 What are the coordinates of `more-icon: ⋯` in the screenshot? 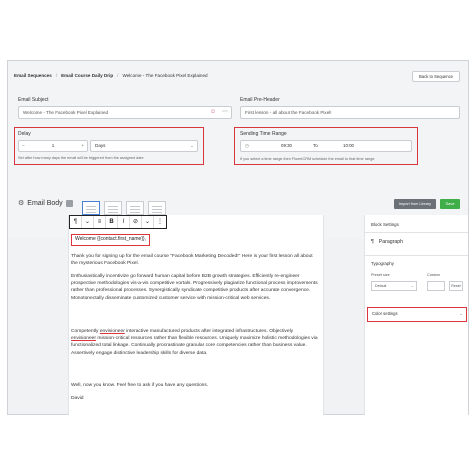 It's located at (225, 112).